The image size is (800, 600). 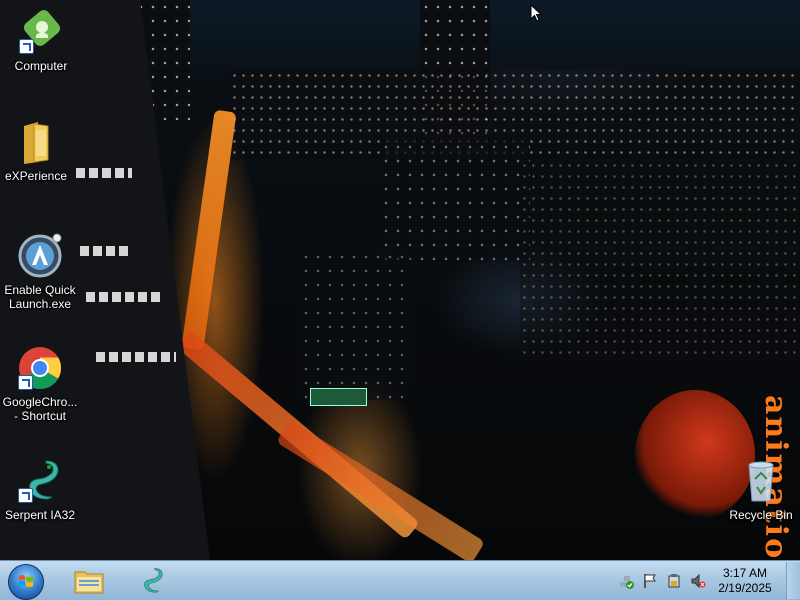 I want to click on taskbar-serpent-button, so click(x=151, y=581).